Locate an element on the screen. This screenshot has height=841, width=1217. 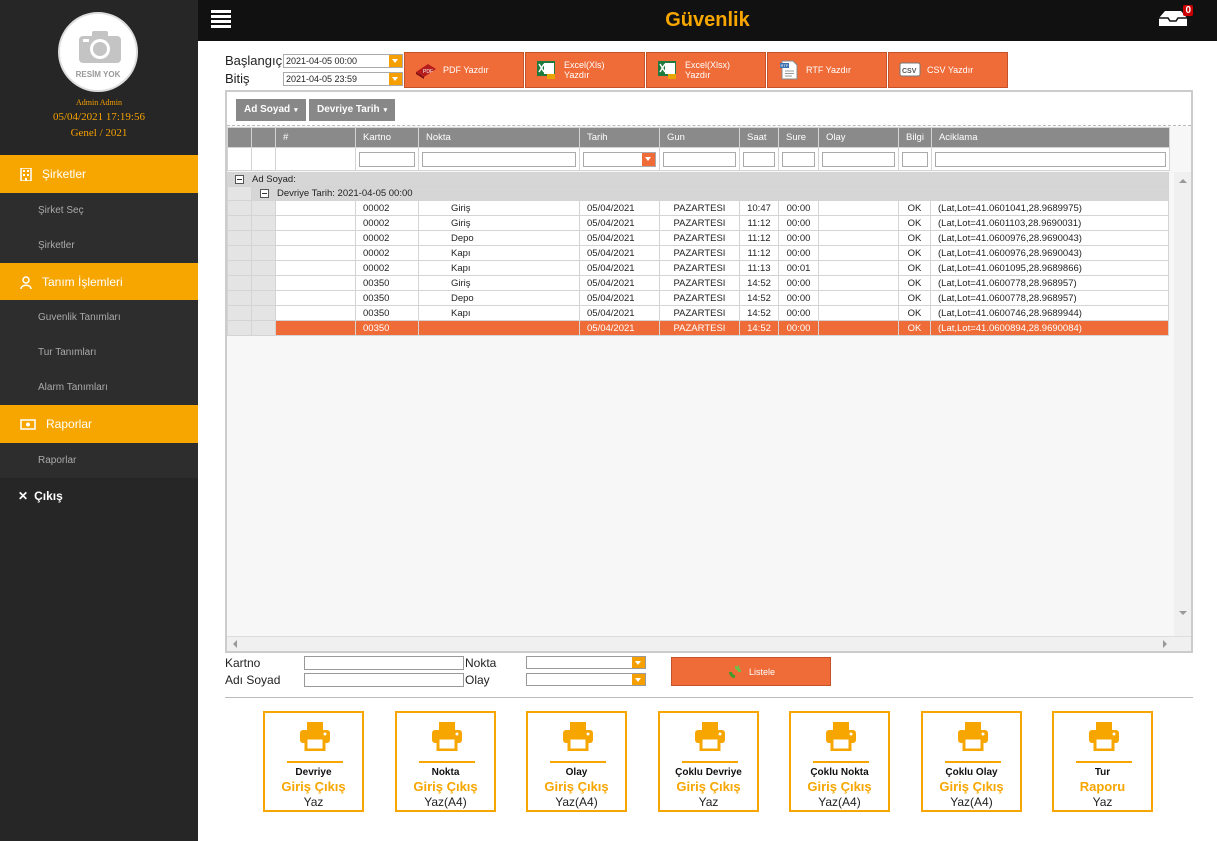
cell-saat: 14:52 is located at coordinates (759, 283).